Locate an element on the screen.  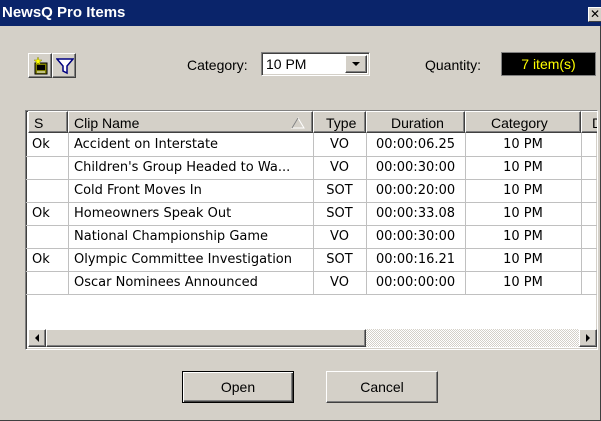
filter-button is located at coordinates (64, 65).